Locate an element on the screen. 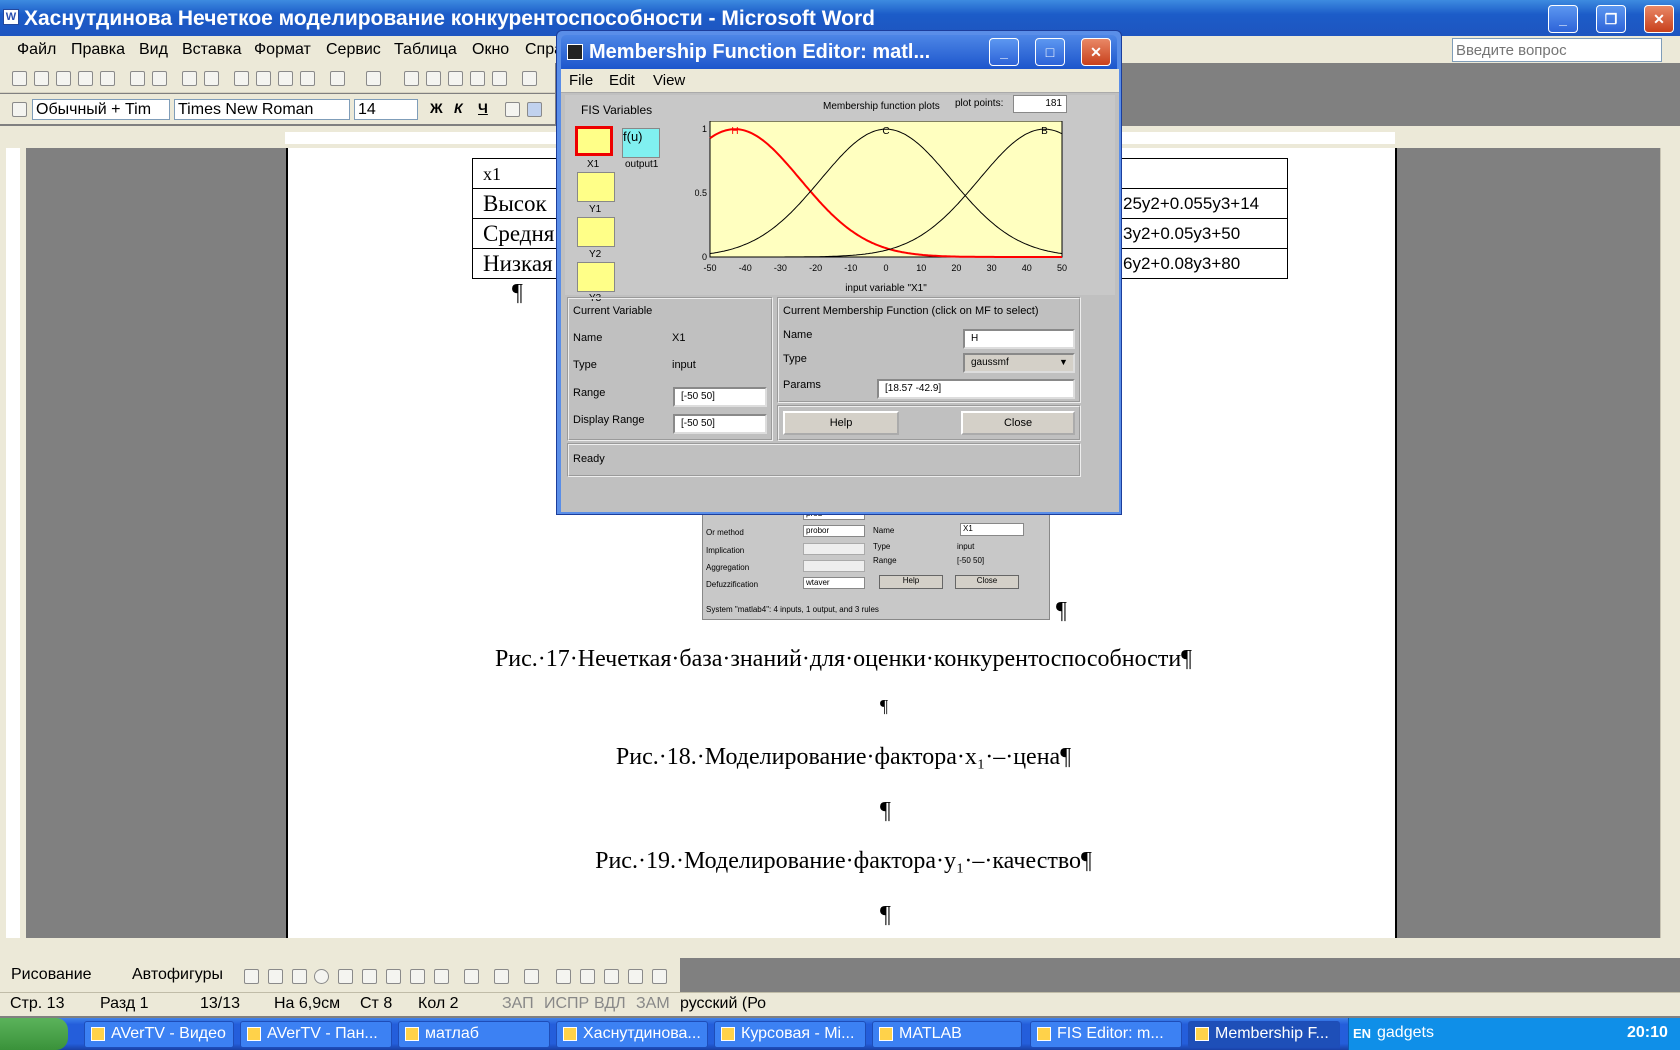 This screenshot has height=1050, width=1680. print-preview-icon is located at coordinates (159, 78).